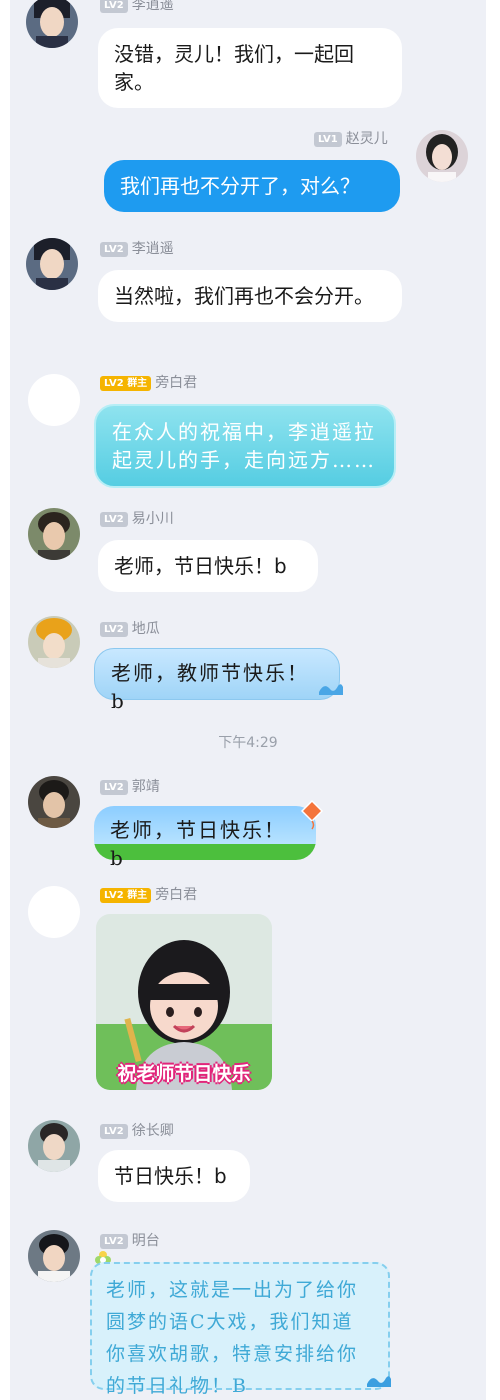 The image size is (500, 1400). Describe the element at coordinates (367, 139) in the screenshot. I see `sender-name: 赵灵儿` at that location.